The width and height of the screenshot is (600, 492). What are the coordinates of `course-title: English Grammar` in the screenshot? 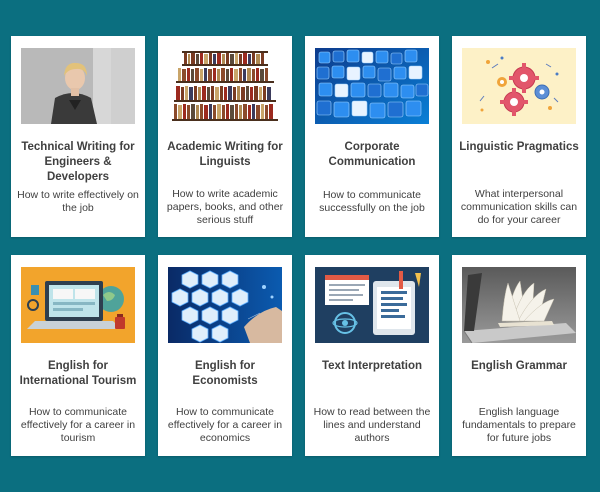 It's located at (519, 366).